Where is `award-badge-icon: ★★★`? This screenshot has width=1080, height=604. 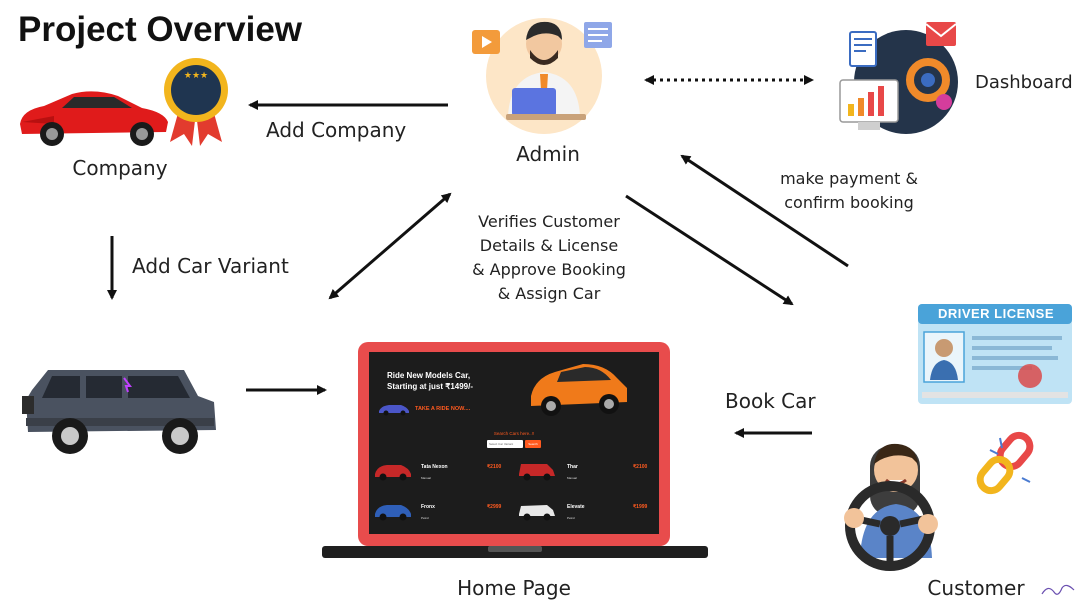 award-badge-icon: ★★★ is located at coordinates (196, 102).